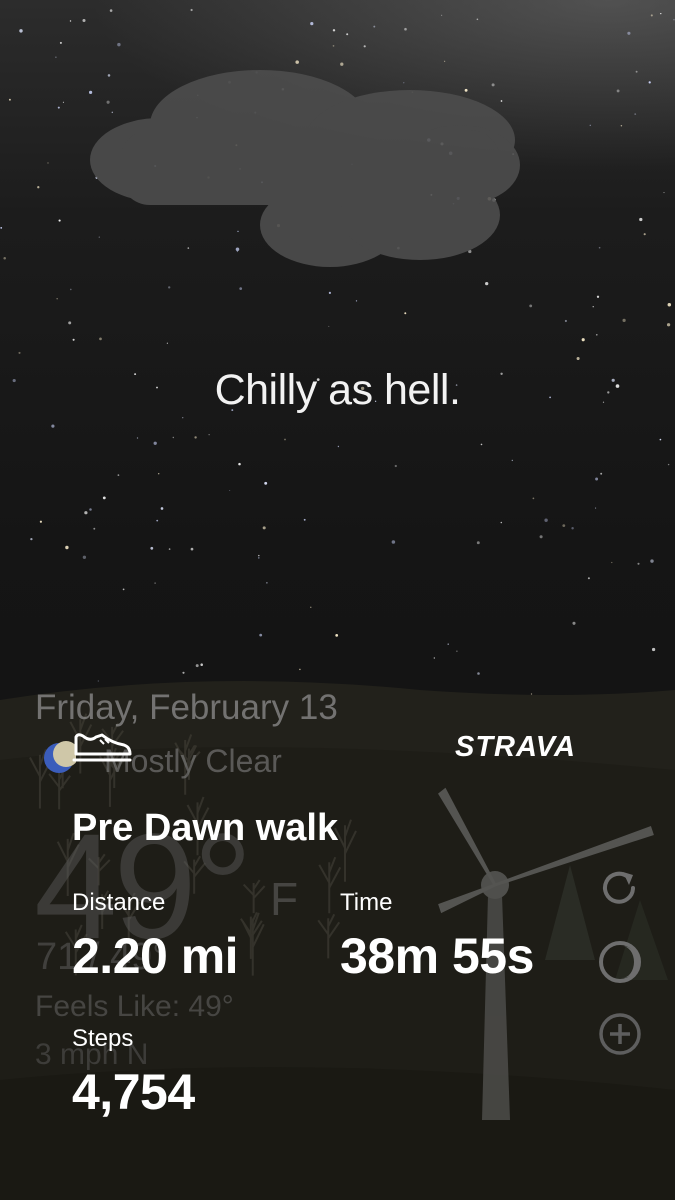  What do you see at coordinates (134, 1006) in the screenshot?
I see `weather-feels-like: Feels Like: 49°` at bounding box center [134, 1006].